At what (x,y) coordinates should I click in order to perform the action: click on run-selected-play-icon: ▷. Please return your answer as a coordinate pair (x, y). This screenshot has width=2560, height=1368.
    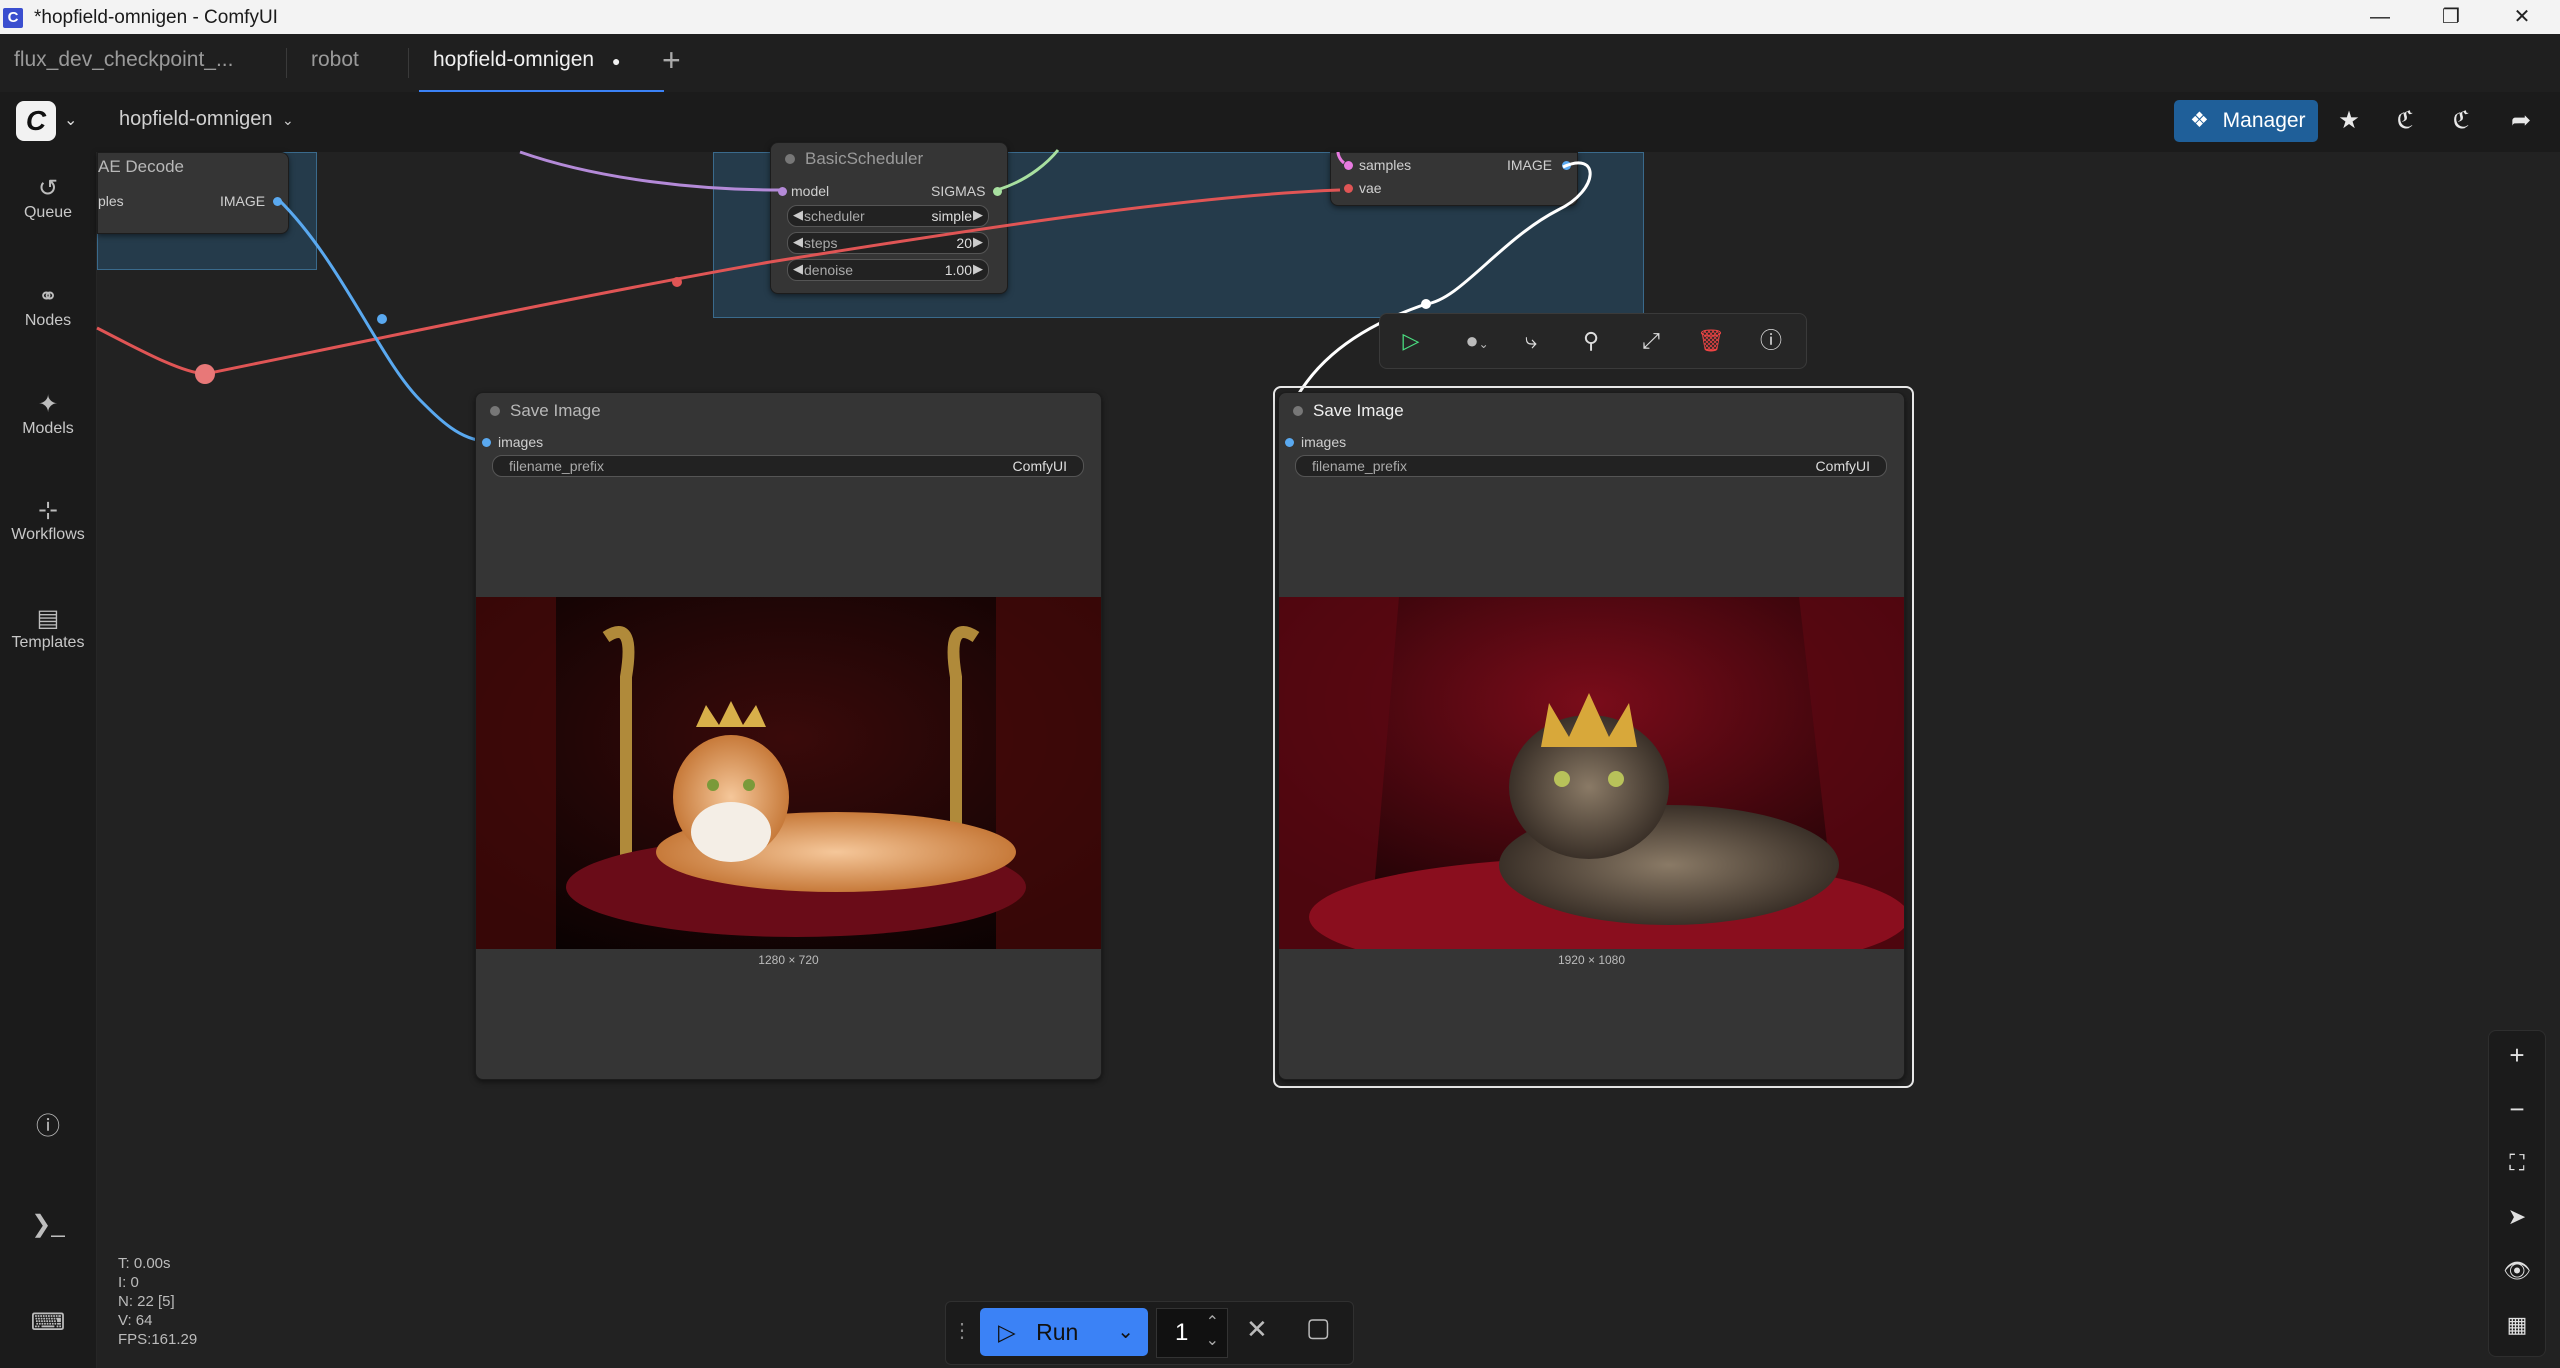
    Looking at the image, I should click on (1411, 341).